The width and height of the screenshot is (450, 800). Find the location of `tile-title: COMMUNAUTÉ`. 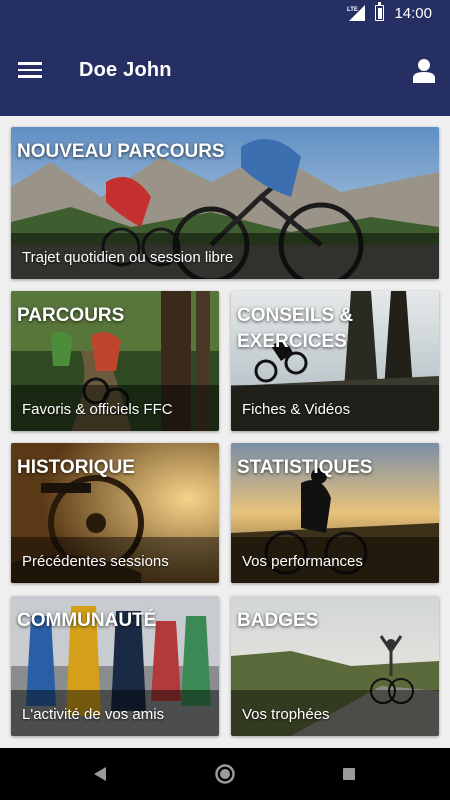

tile-title: COMMUNAUTÉ is located at coordinates (87, 620).